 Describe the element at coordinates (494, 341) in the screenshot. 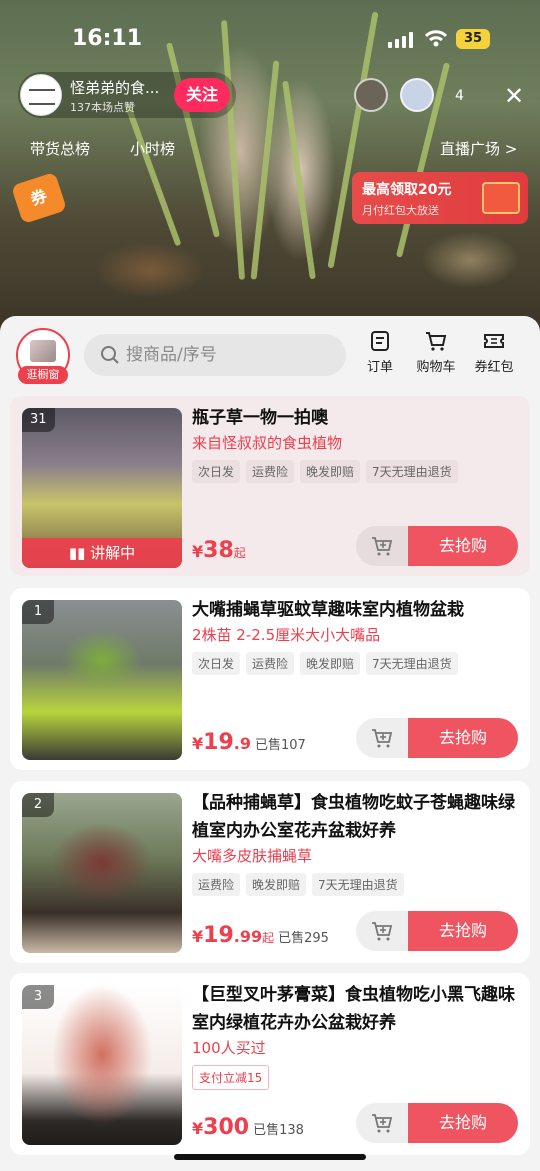

I see `coupon-icon` at that location.